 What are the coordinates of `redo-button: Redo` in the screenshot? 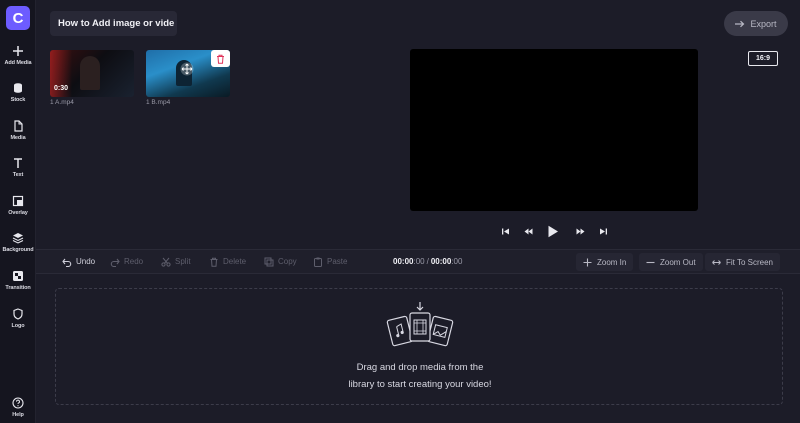 It's located at (126, 261).